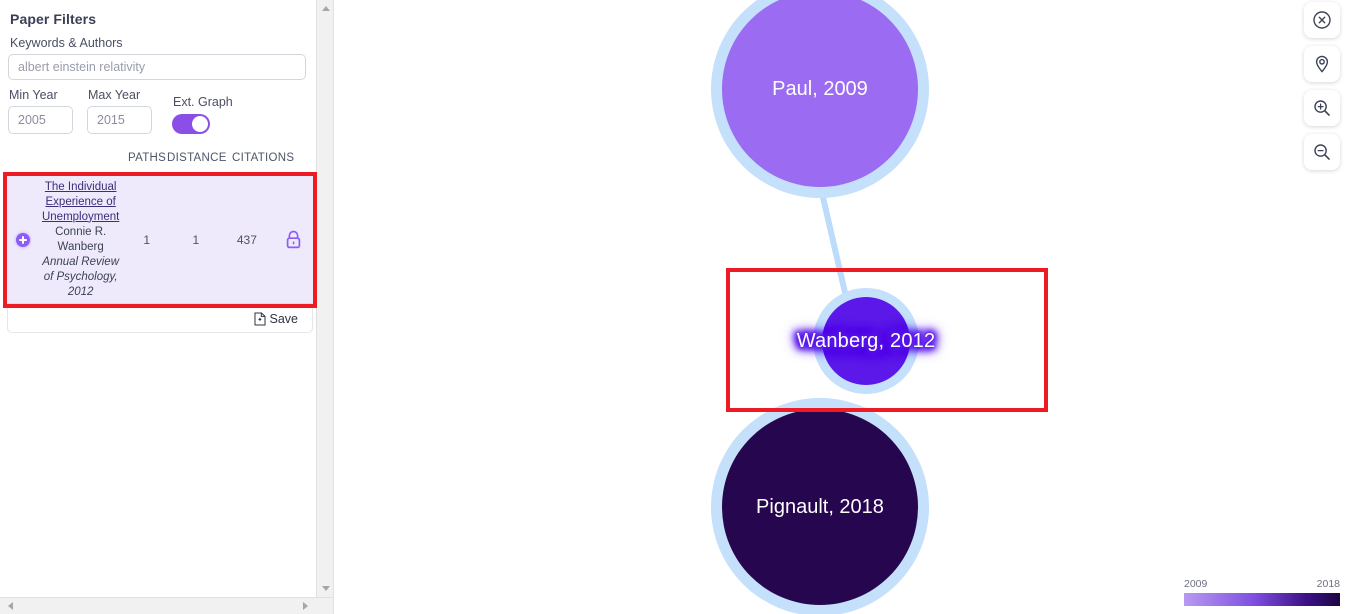  I want to click on zoom-out-button, so click(1322, 152).